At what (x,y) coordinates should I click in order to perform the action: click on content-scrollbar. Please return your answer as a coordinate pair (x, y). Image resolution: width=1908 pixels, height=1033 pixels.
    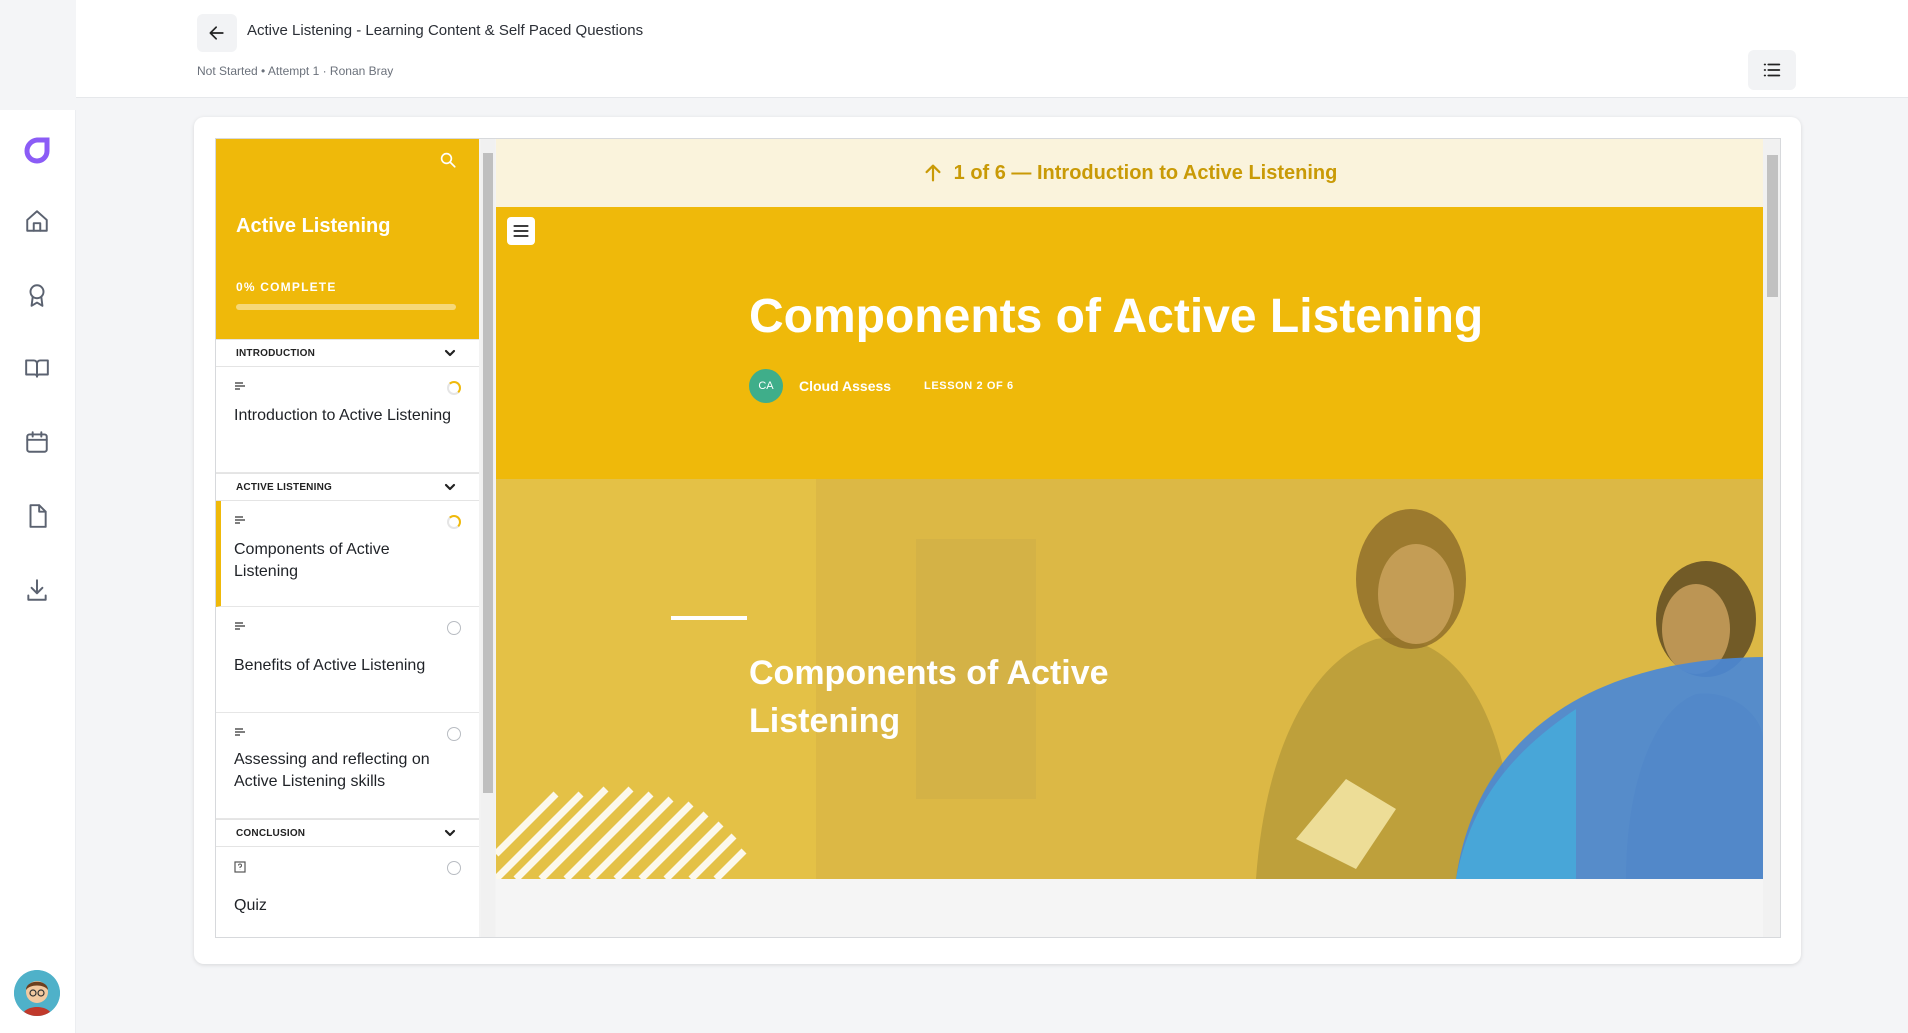
    Looking at the image, I should click on (1771, 538).